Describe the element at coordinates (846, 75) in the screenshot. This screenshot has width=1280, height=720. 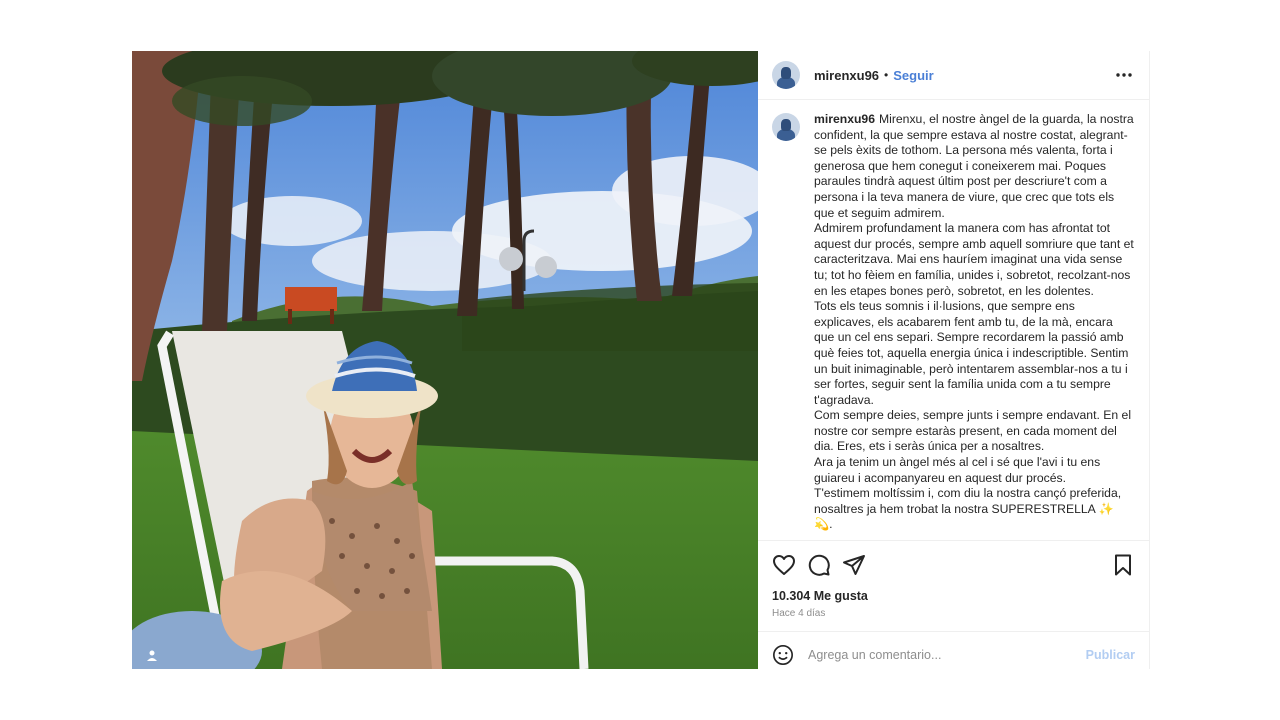
I see `author-username: mirenxu96` at that location.